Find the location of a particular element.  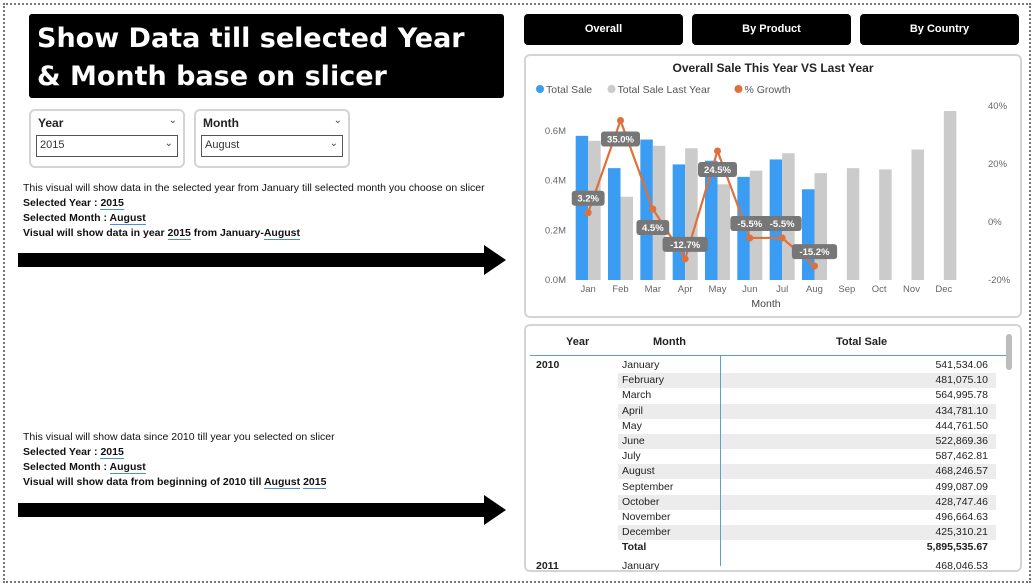

vertical-scrollbar is located at coordinates (1009, 352).